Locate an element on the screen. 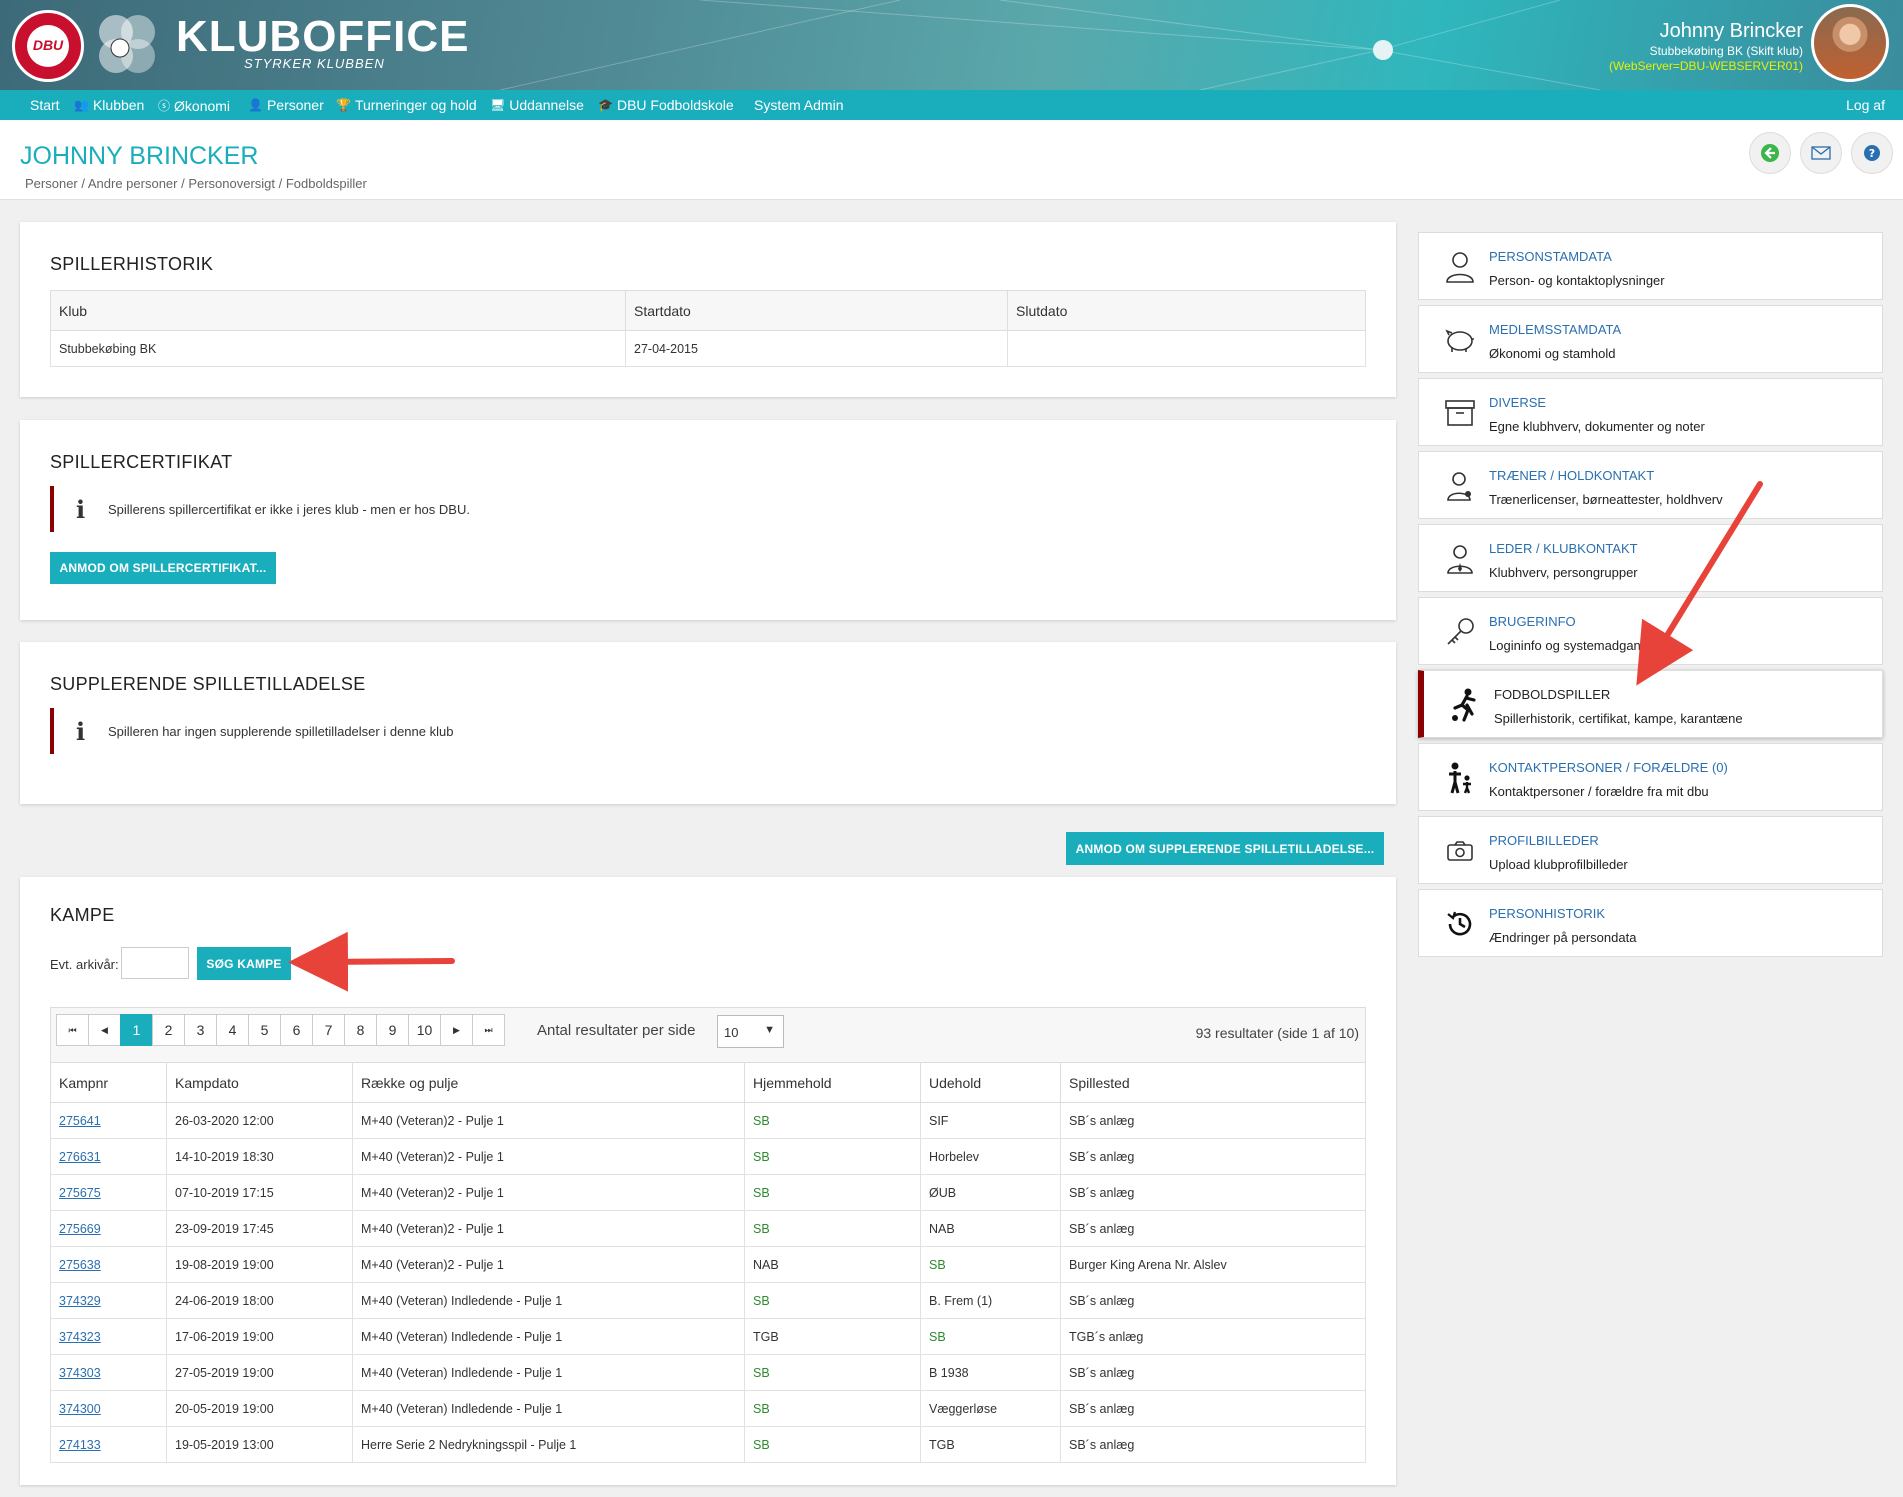 The image size is (1903, 1497). column-header: Udehold is located at coordinates (990, 1082).